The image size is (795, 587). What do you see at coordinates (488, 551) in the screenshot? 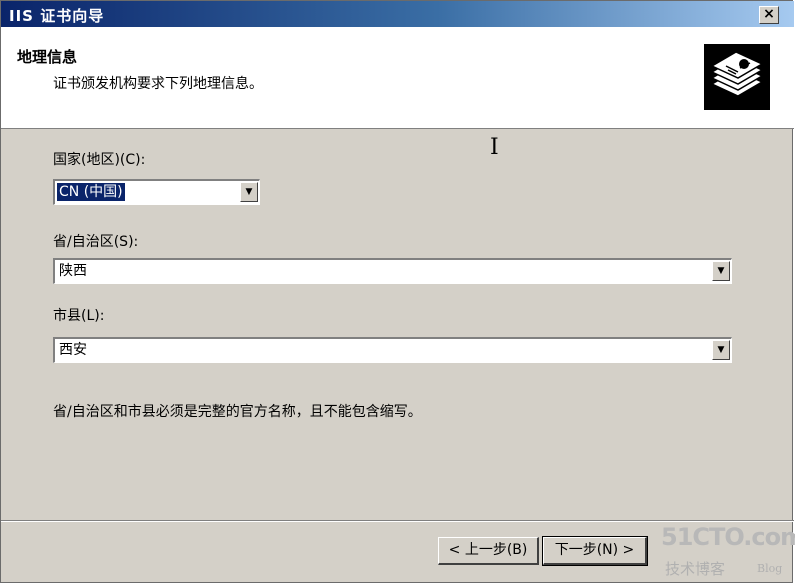
I see `back-button: < 上一步(B)` at bounding box center [488, 551].